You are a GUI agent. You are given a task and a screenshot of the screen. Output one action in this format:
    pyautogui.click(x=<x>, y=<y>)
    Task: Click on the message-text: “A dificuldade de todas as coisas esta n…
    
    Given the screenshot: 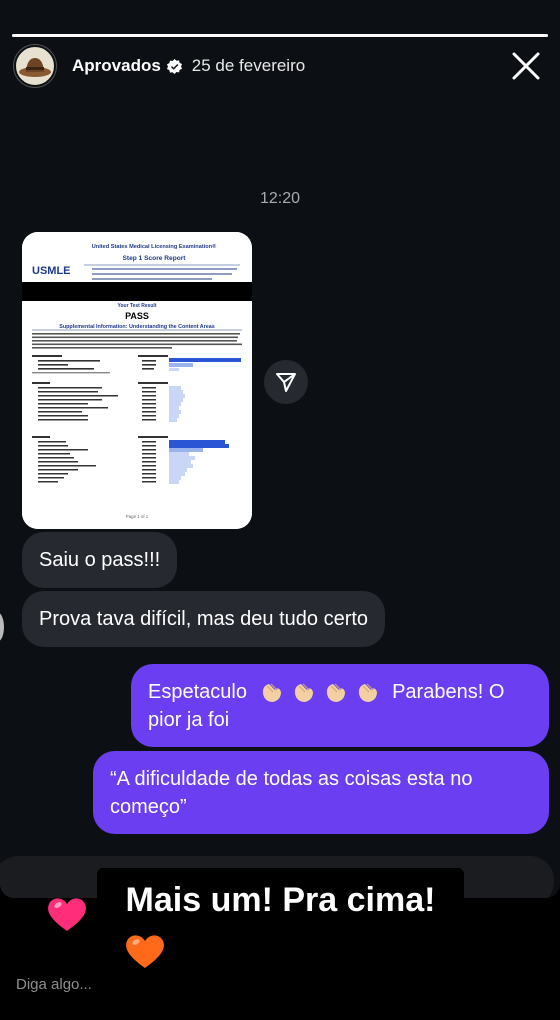 What is the action you would take?
    pyautogui.click(x=291, y=792)
    